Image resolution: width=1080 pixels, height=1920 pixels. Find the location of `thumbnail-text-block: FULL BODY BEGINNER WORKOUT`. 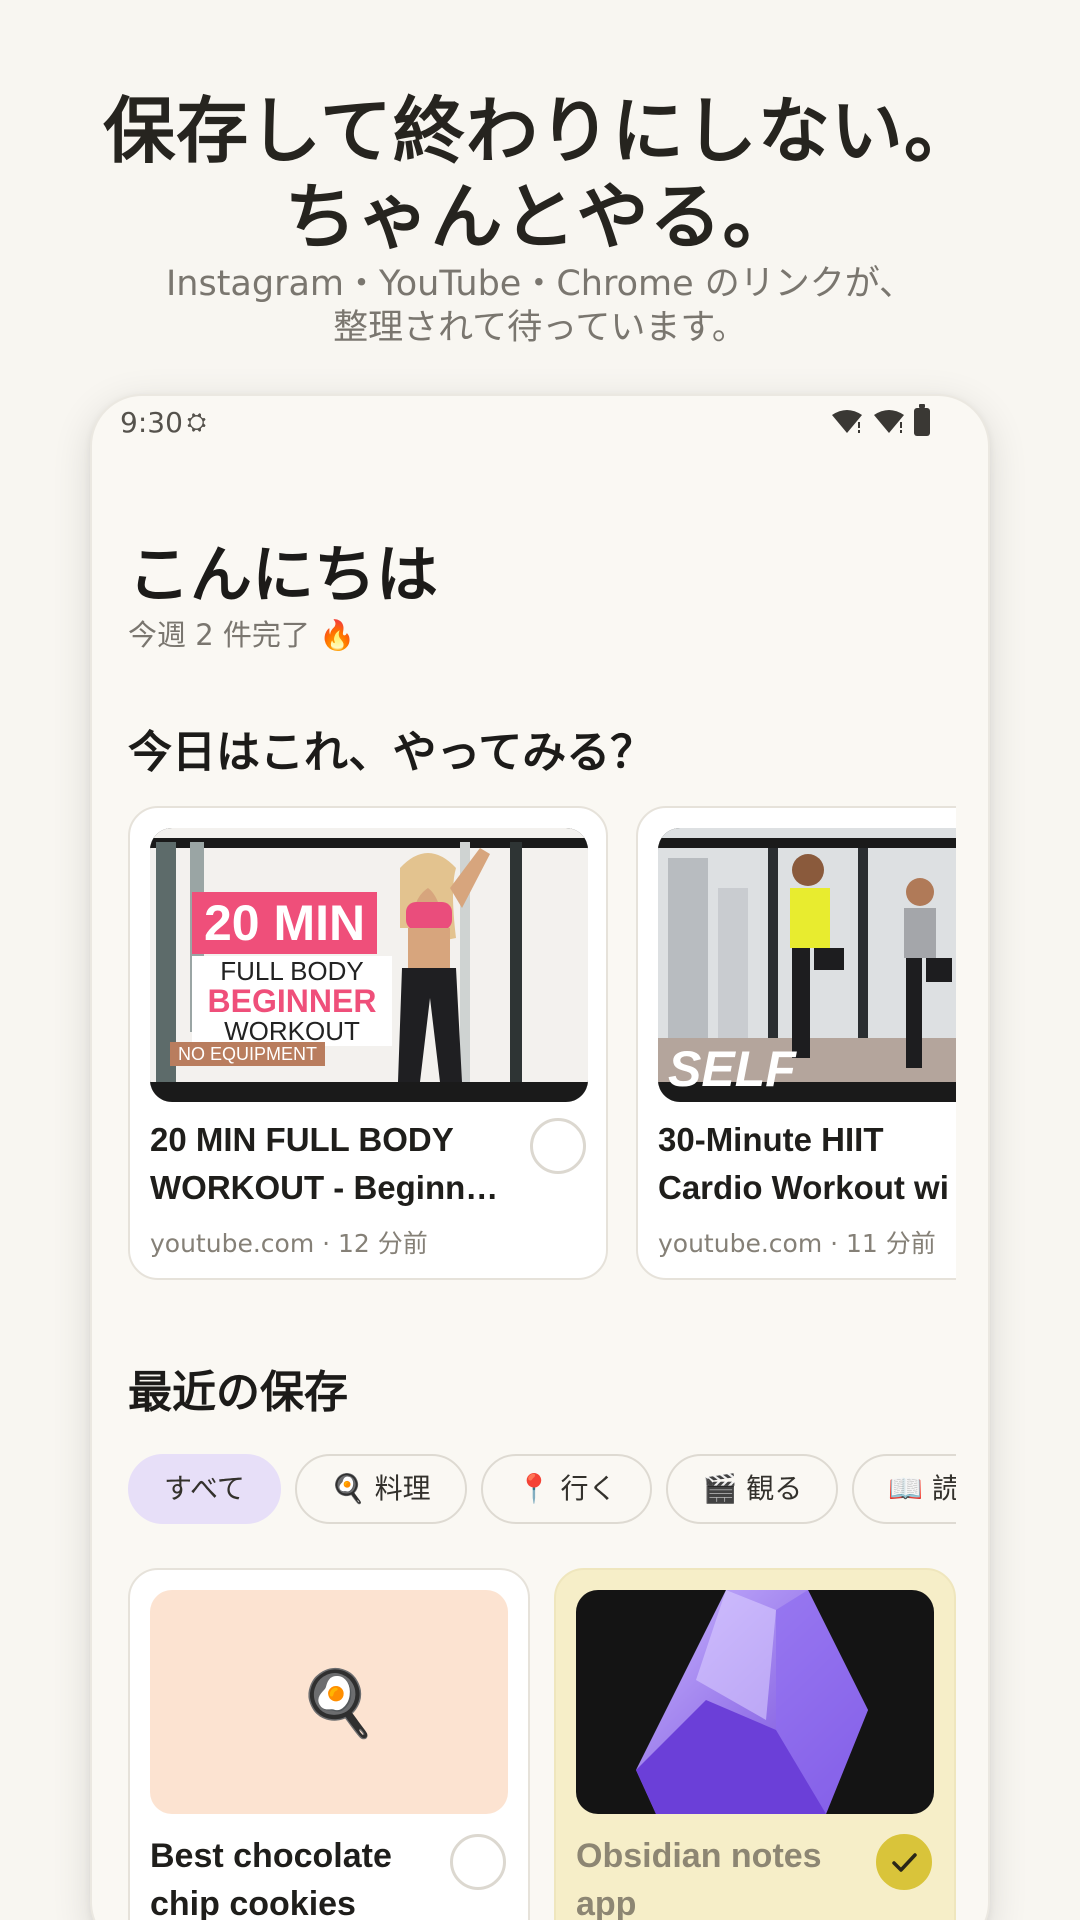

thumbnail-text-block: FULL BODY BEGINNER WORKOUT is located at coordinates (292, 1001).